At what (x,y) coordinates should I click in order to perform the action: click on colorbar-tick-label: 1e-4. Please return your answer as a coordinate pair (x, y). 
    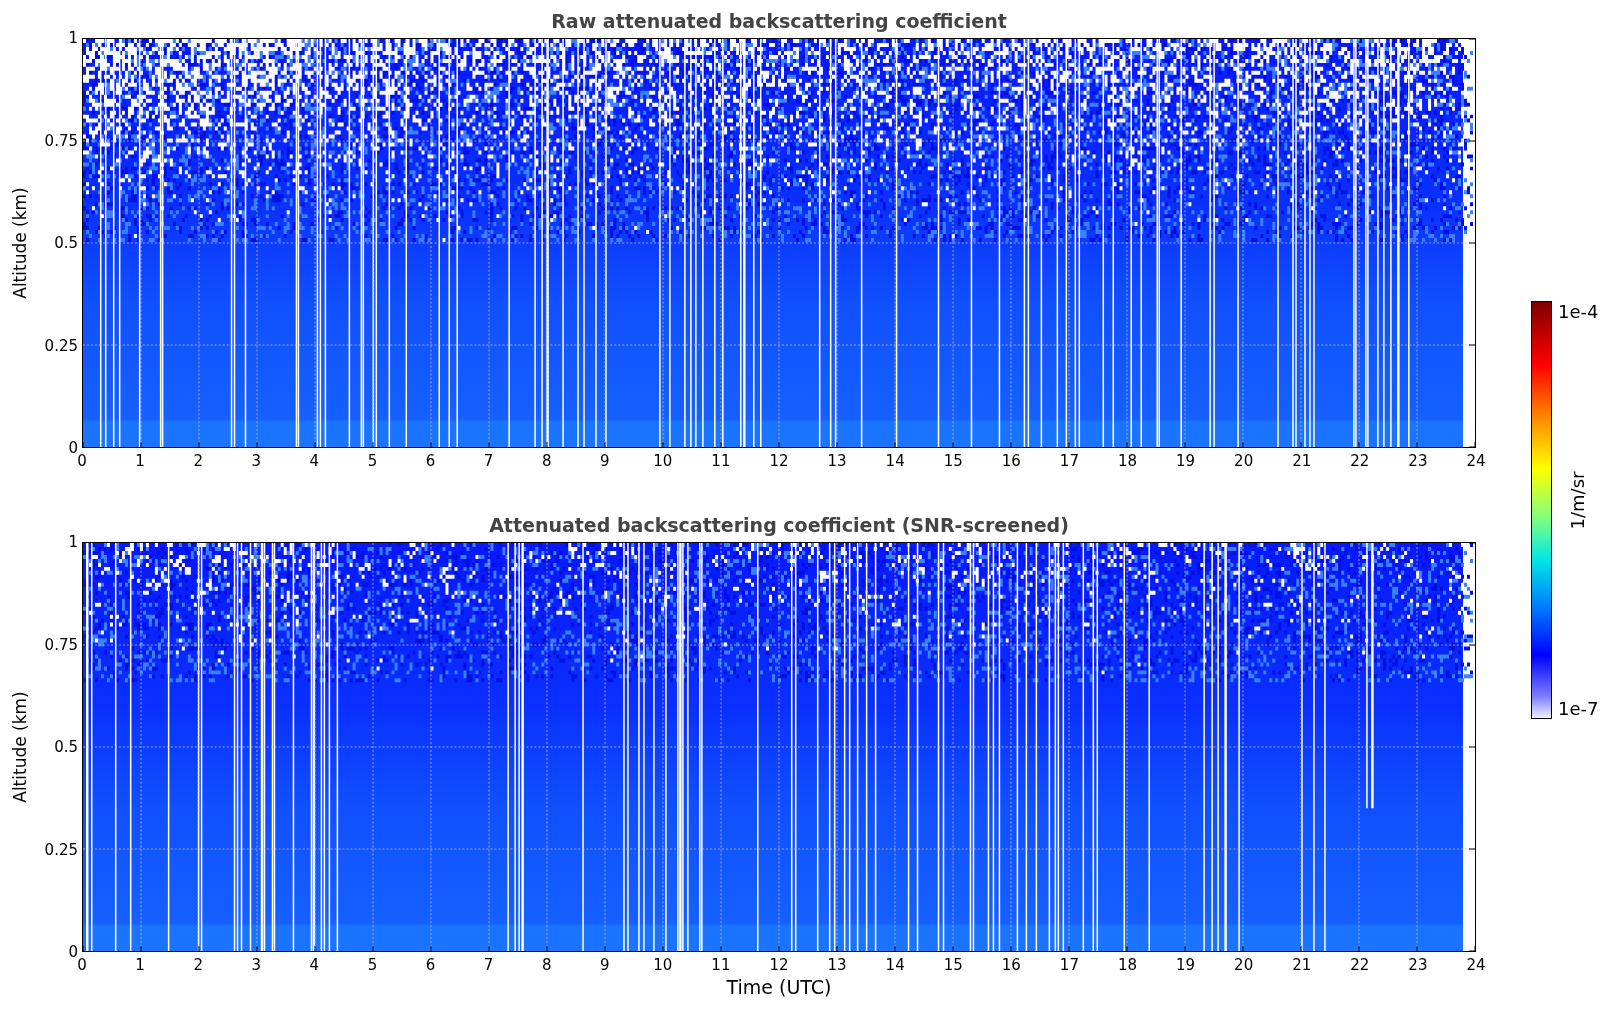
    Looking at the image, I should click on (1578, 311).